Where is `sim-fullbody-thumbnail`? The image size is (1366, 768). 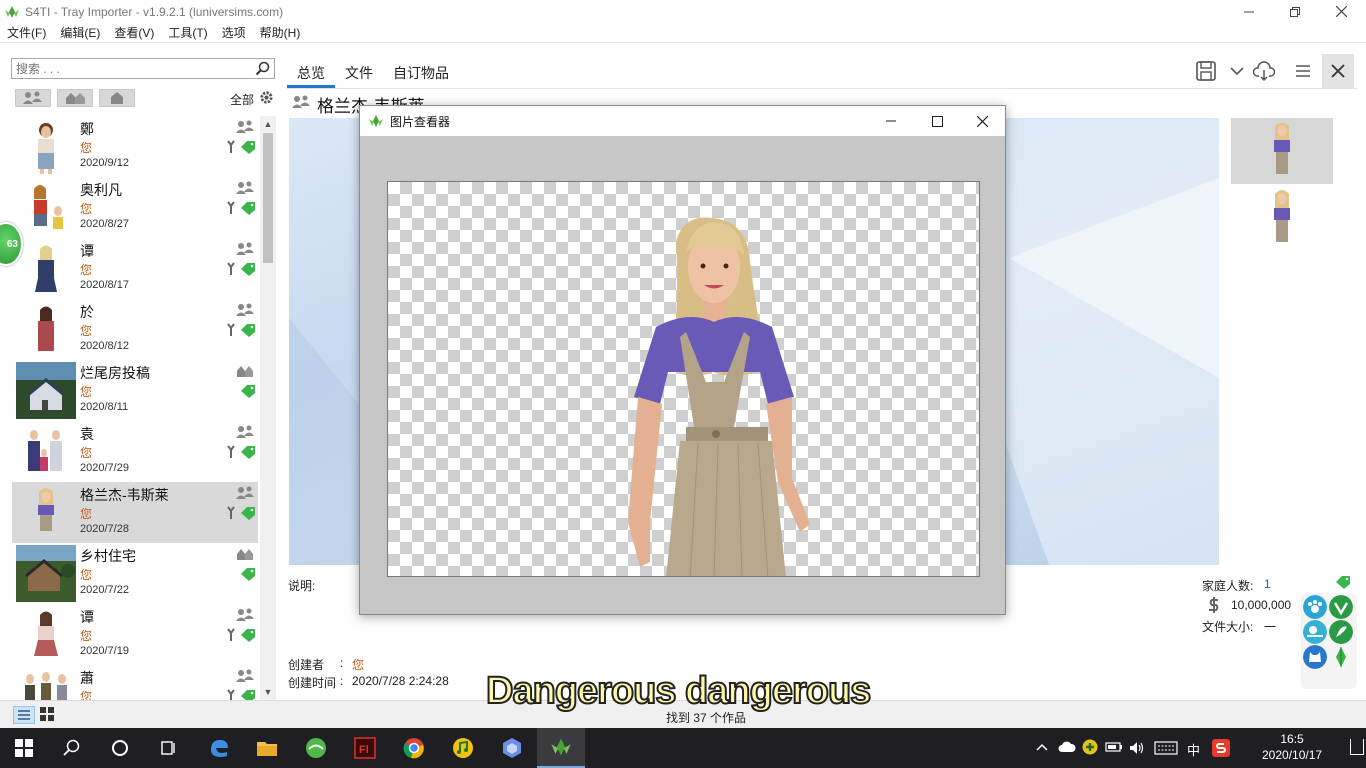
sim-fullbody-thumbnail is located at coordinates (1282, 217).